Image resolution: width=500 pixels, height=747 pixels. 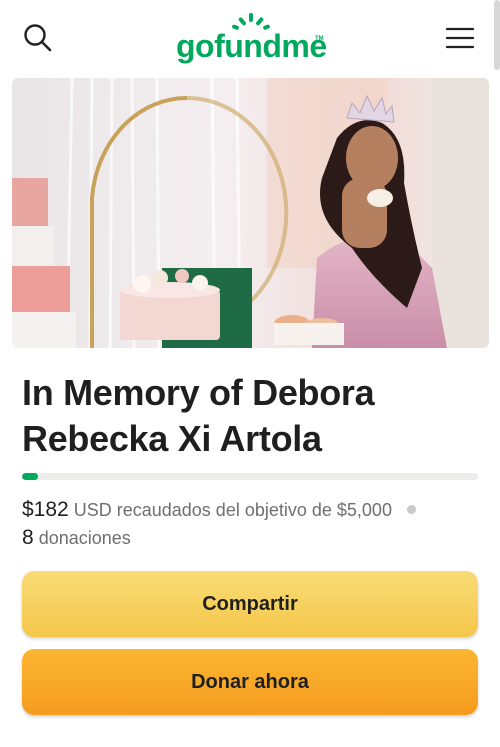 I want to click on donate-now-button: Donar ahora, so click(x=250, y=682).